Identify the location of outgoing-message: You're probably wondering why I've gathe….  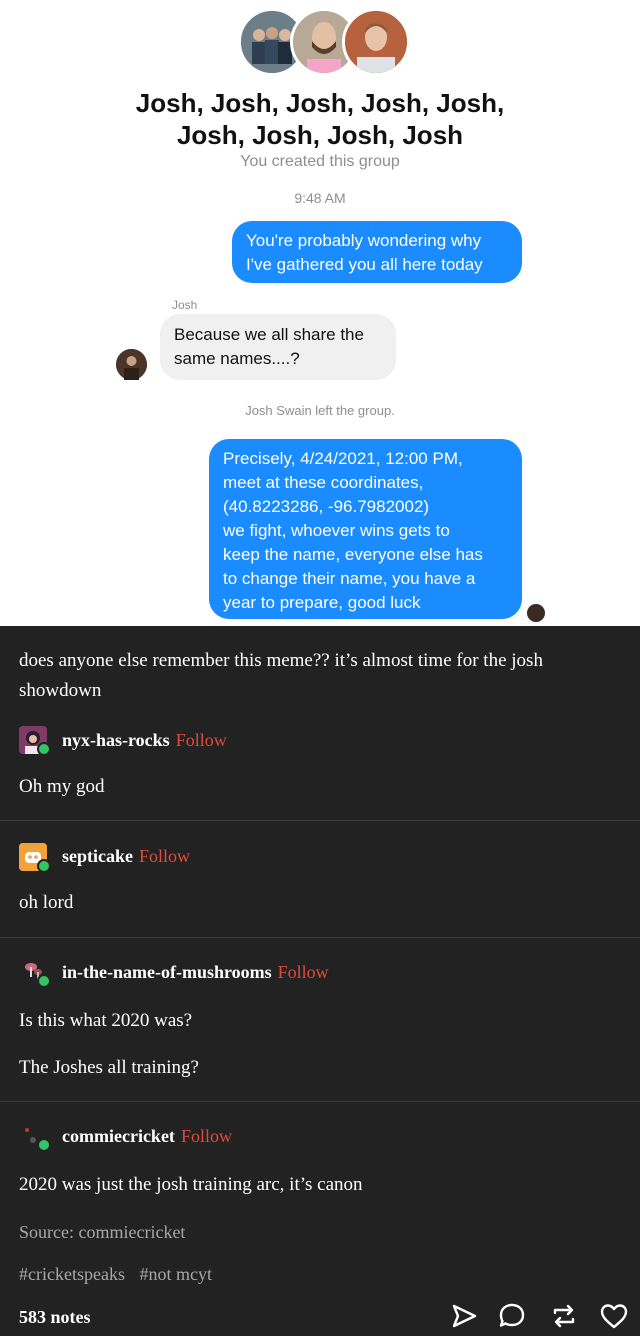
(377, 252).